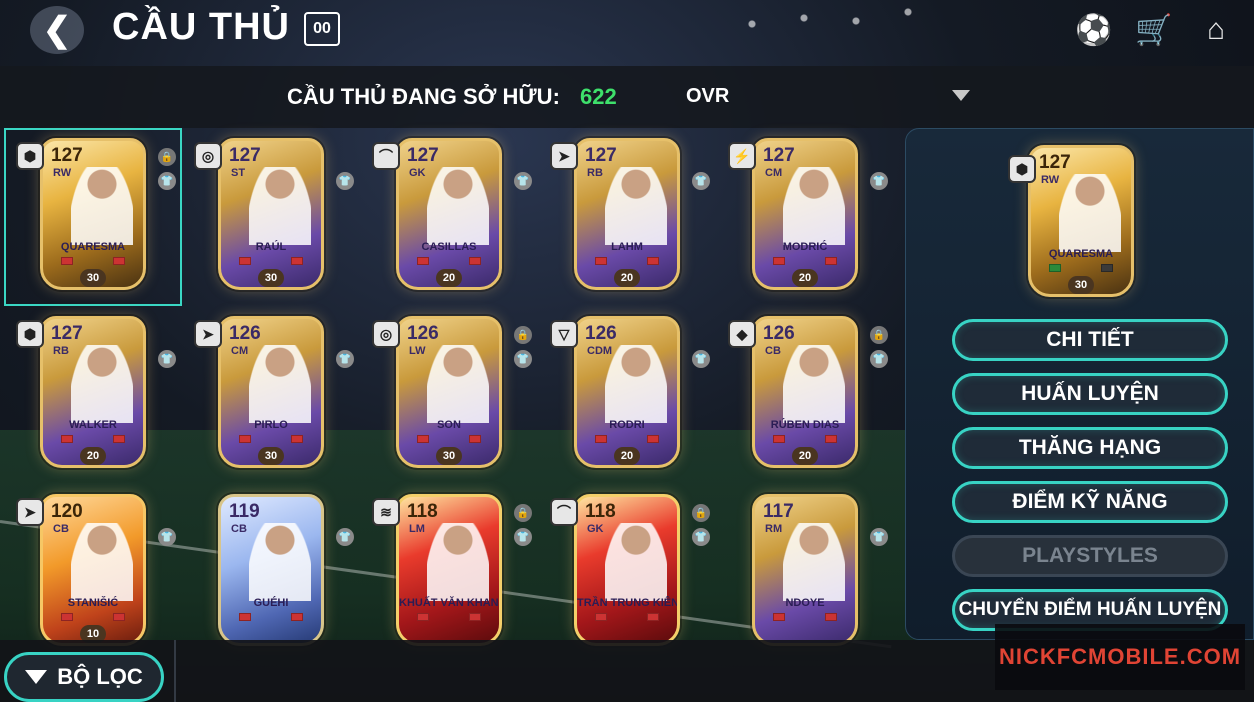 The width and height of the screenshot is (1254, 702). Describe the element at coordinates (1090, 502) in the screenshot. I see `skill-points-button: ĐIỂM KỸ NĂNG` at that location.